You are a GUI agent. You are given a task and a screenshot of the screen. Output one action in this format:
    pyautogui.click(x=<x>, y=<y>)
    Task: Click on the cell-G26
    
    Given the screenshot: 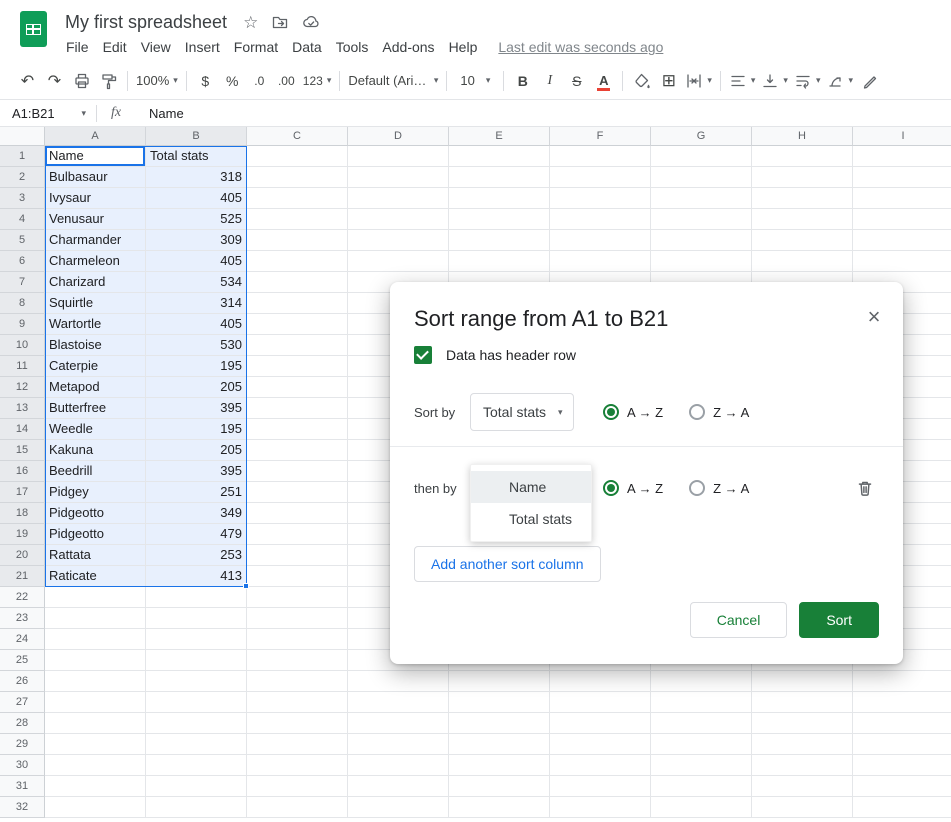 What is the action you would take?
    pyautogui.click(x=701, y=681)
    